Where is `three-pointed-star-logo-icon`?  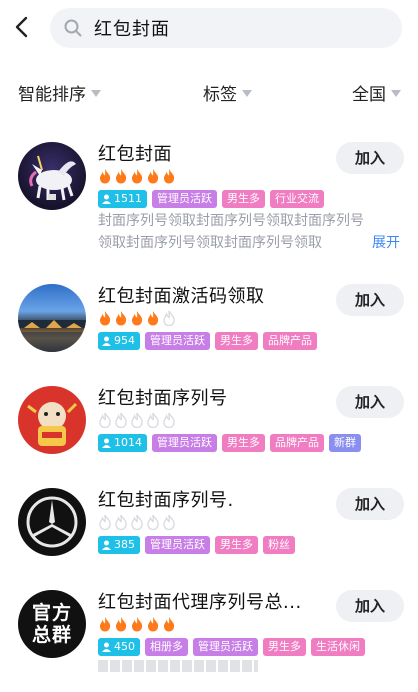
three-pointed-star-logo-icon is located at coordinates (52, 522).